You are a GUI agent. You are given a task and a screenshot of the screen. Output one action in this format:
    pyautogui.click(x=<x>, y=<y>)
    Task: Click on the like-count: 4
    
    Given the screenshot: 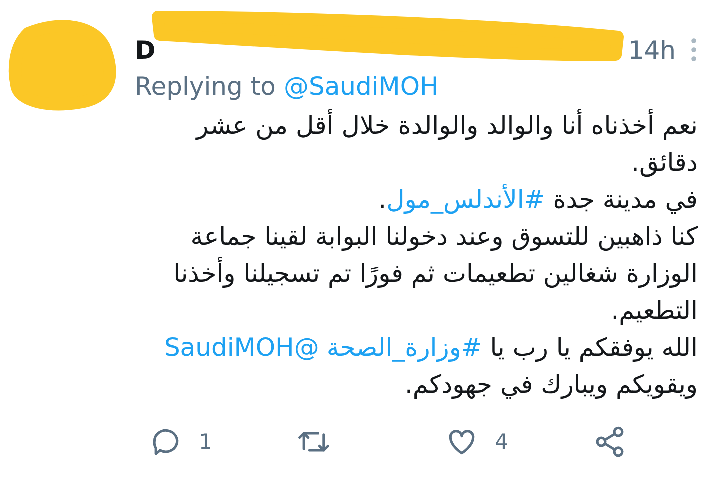 What is the action you would take?
    pyautogui.click(x=501, y=442)
    